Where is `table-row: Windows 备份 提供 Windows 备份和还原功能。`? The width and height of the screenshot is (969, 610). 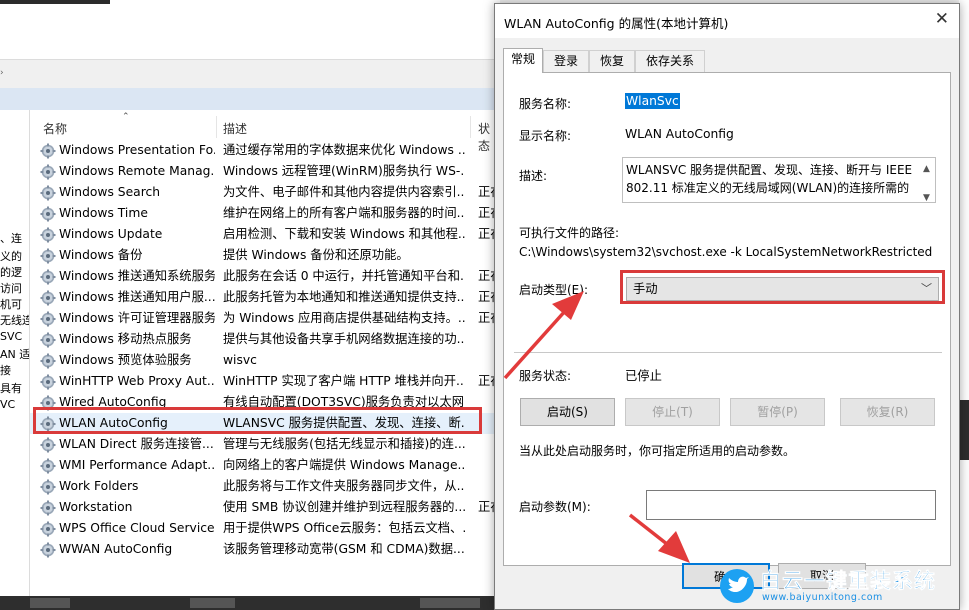 table-row: Windows 备份 提供 Windows 备份和还原功能。 is located at coordinates (265, 255).